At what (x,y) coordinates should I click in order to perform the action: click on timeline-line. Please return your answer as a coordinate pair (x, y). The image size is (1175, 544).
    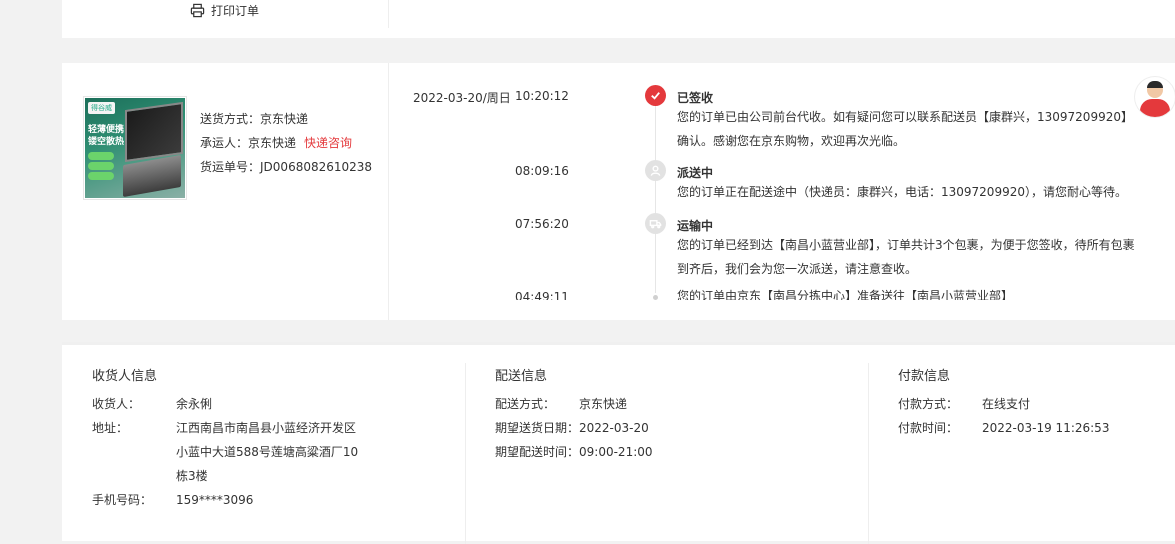
    Looking at the image, I should click on (655, 198).